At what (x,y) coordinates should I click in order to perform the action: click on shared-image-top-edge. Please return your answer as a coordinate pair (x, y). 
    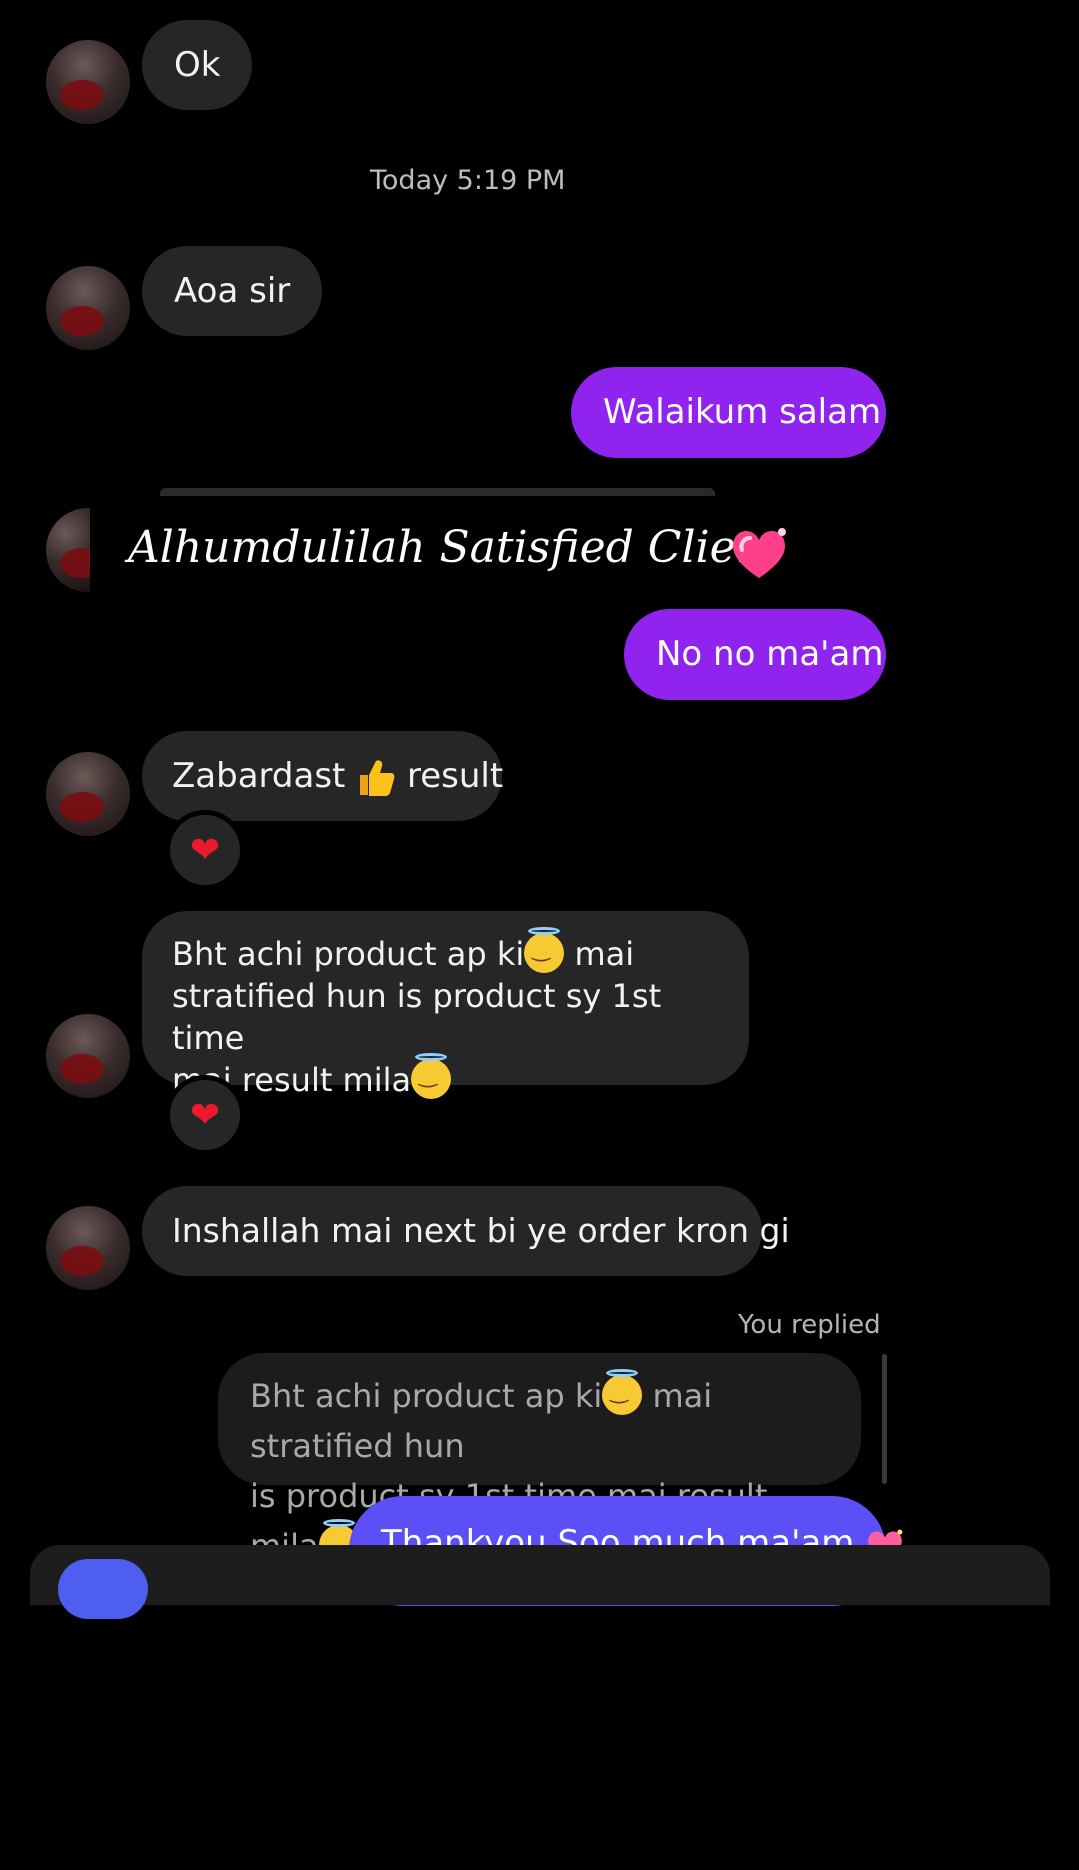
    Looking at the image, I should click on (437, 492).